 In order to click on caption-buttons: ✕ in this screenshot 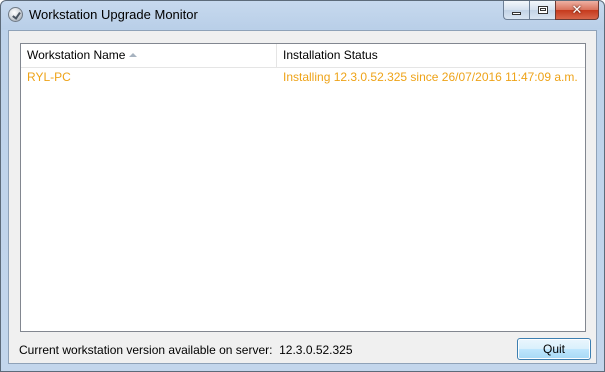, I will do `click(551, 11)`.